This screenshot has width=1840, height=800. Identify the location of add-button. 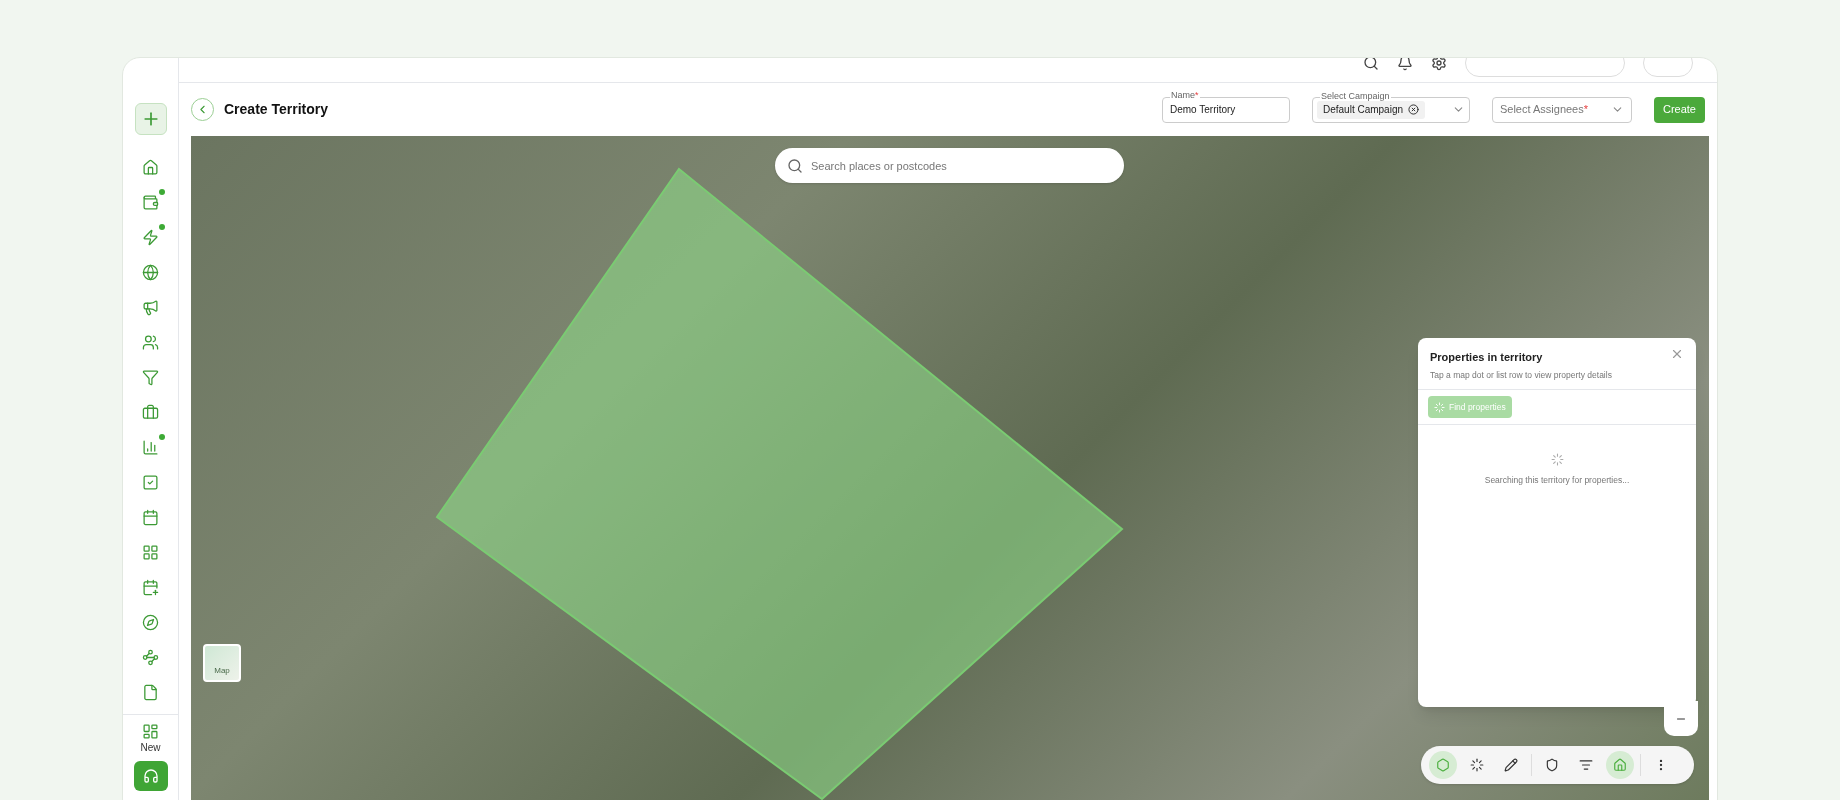
(150, 119).